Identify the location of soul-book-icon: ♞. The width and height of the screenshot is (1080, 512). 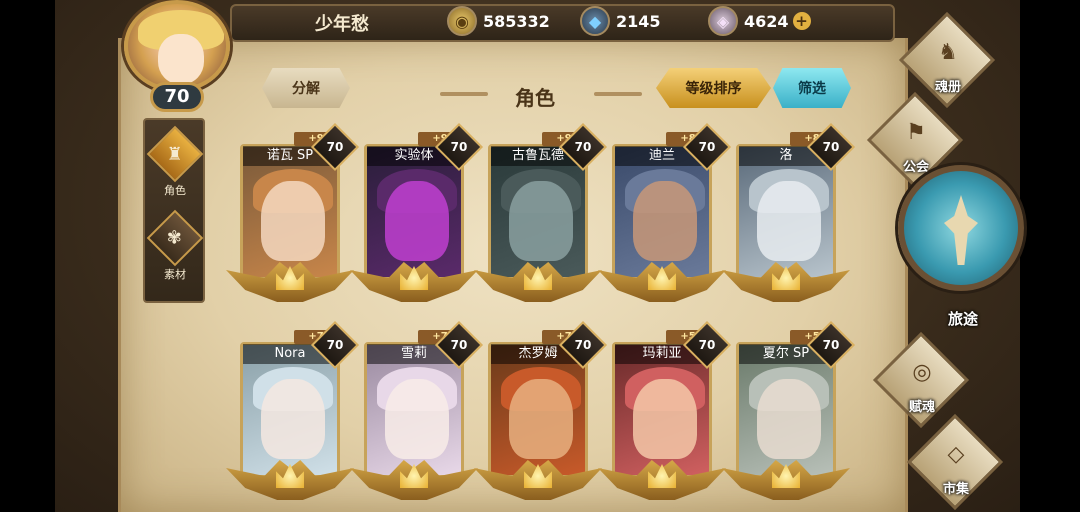
(948, 52).